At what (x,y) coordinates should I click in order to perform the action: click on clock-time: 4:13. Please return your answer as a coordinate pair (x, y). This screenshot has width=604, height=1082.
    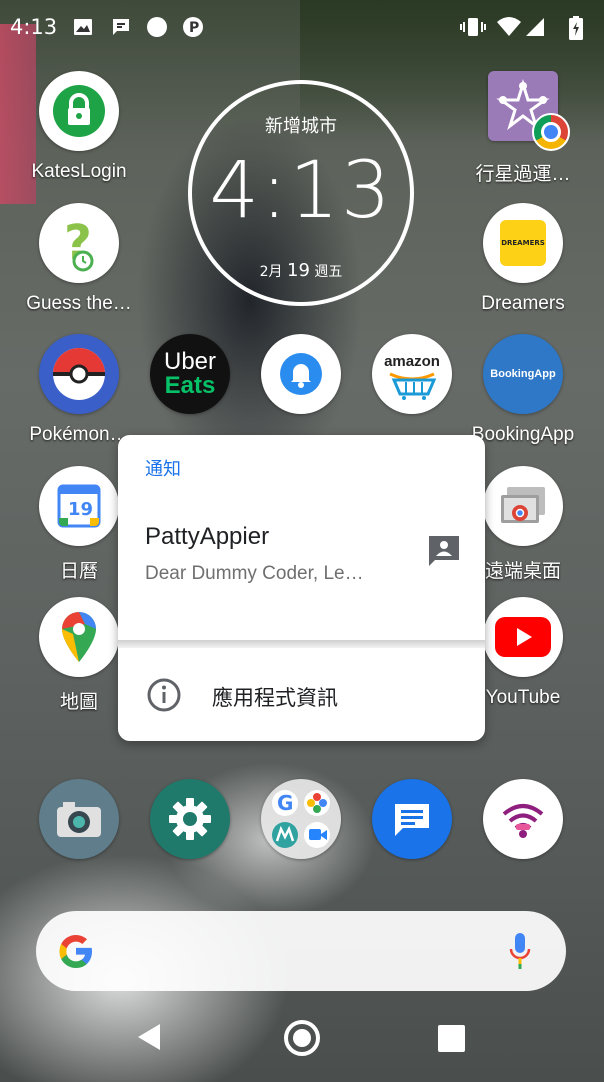
    Looking at the image, I should click on (301, 191).